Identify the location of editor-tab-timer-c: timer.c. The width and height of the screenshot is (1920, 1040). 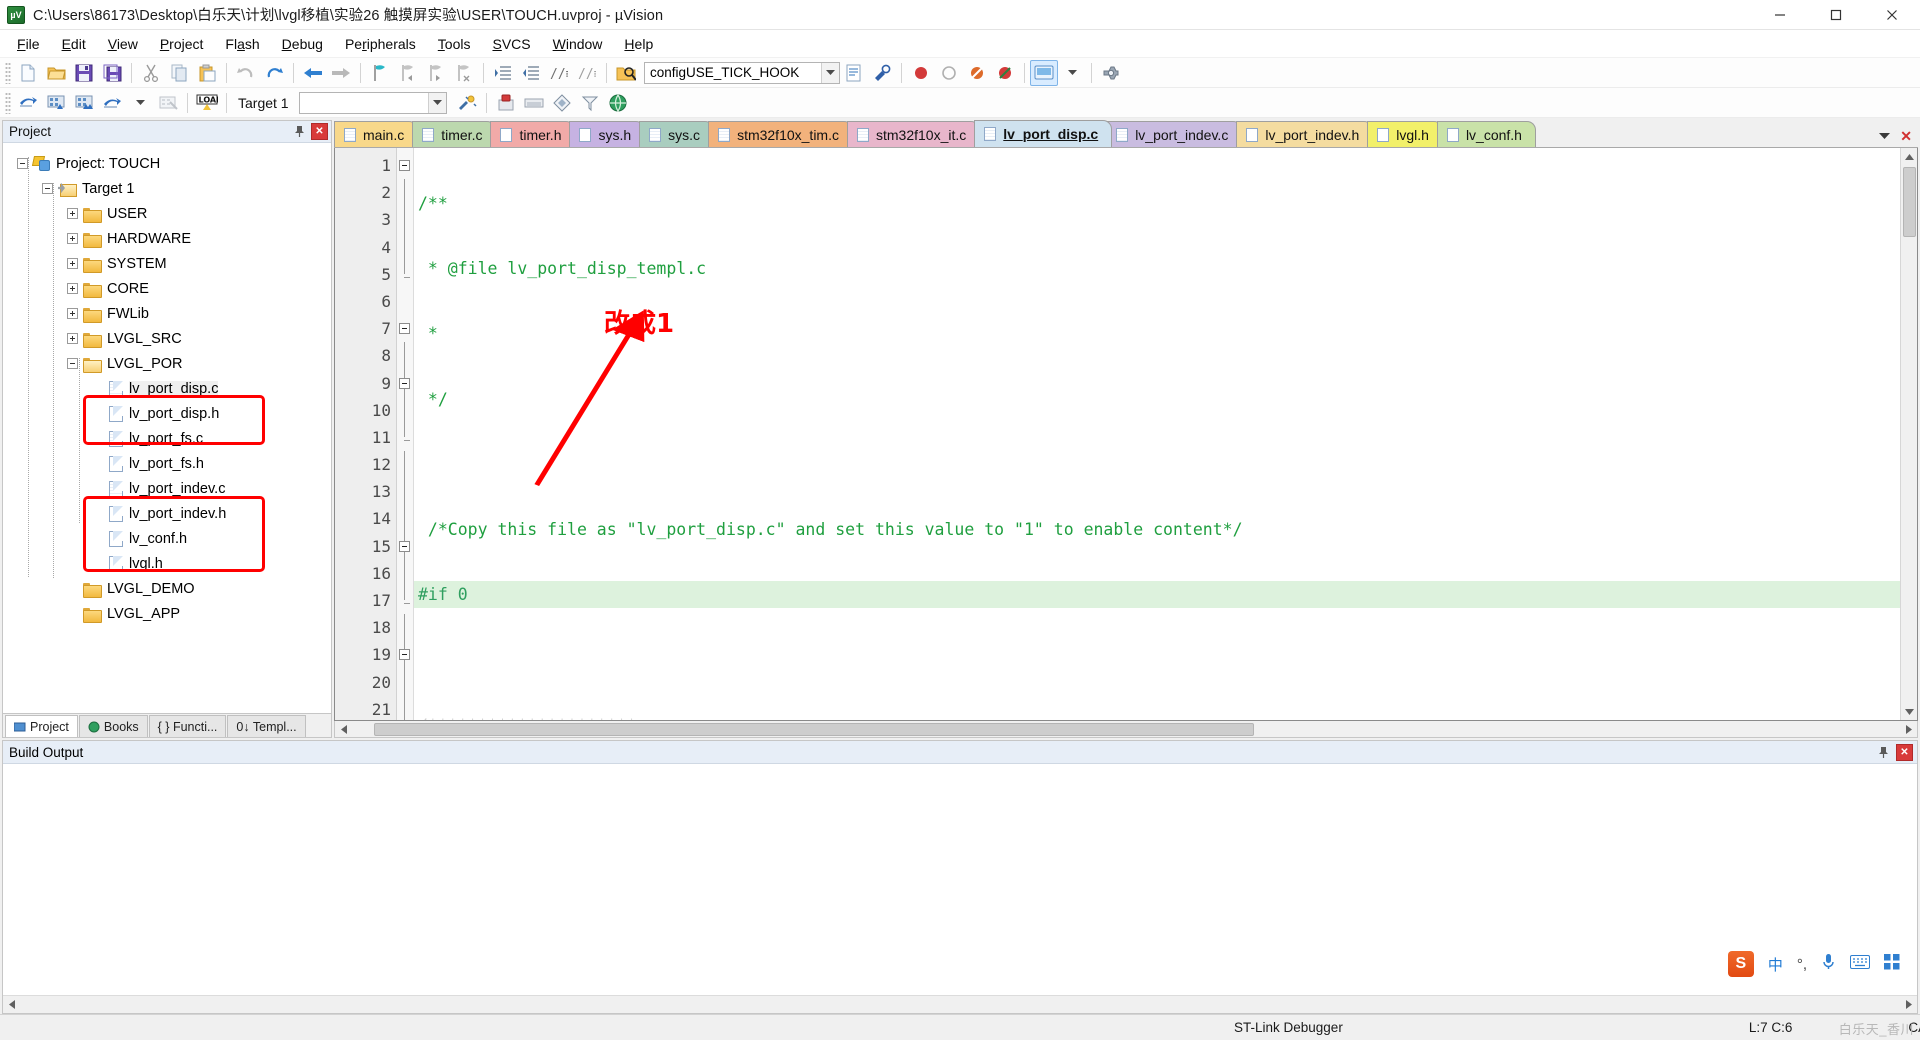
(454, 134).